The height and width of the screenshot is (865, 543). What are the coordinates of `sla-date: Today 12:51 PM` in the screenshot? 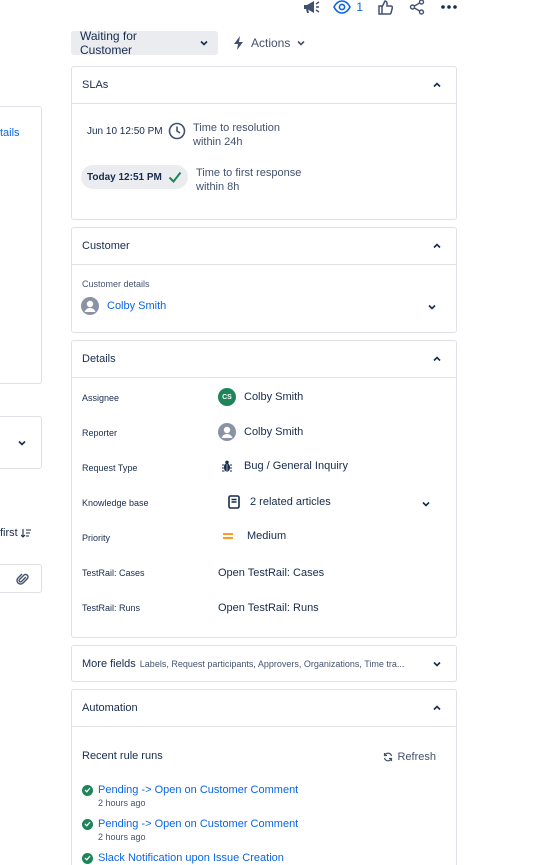 It's located at (124, 177).